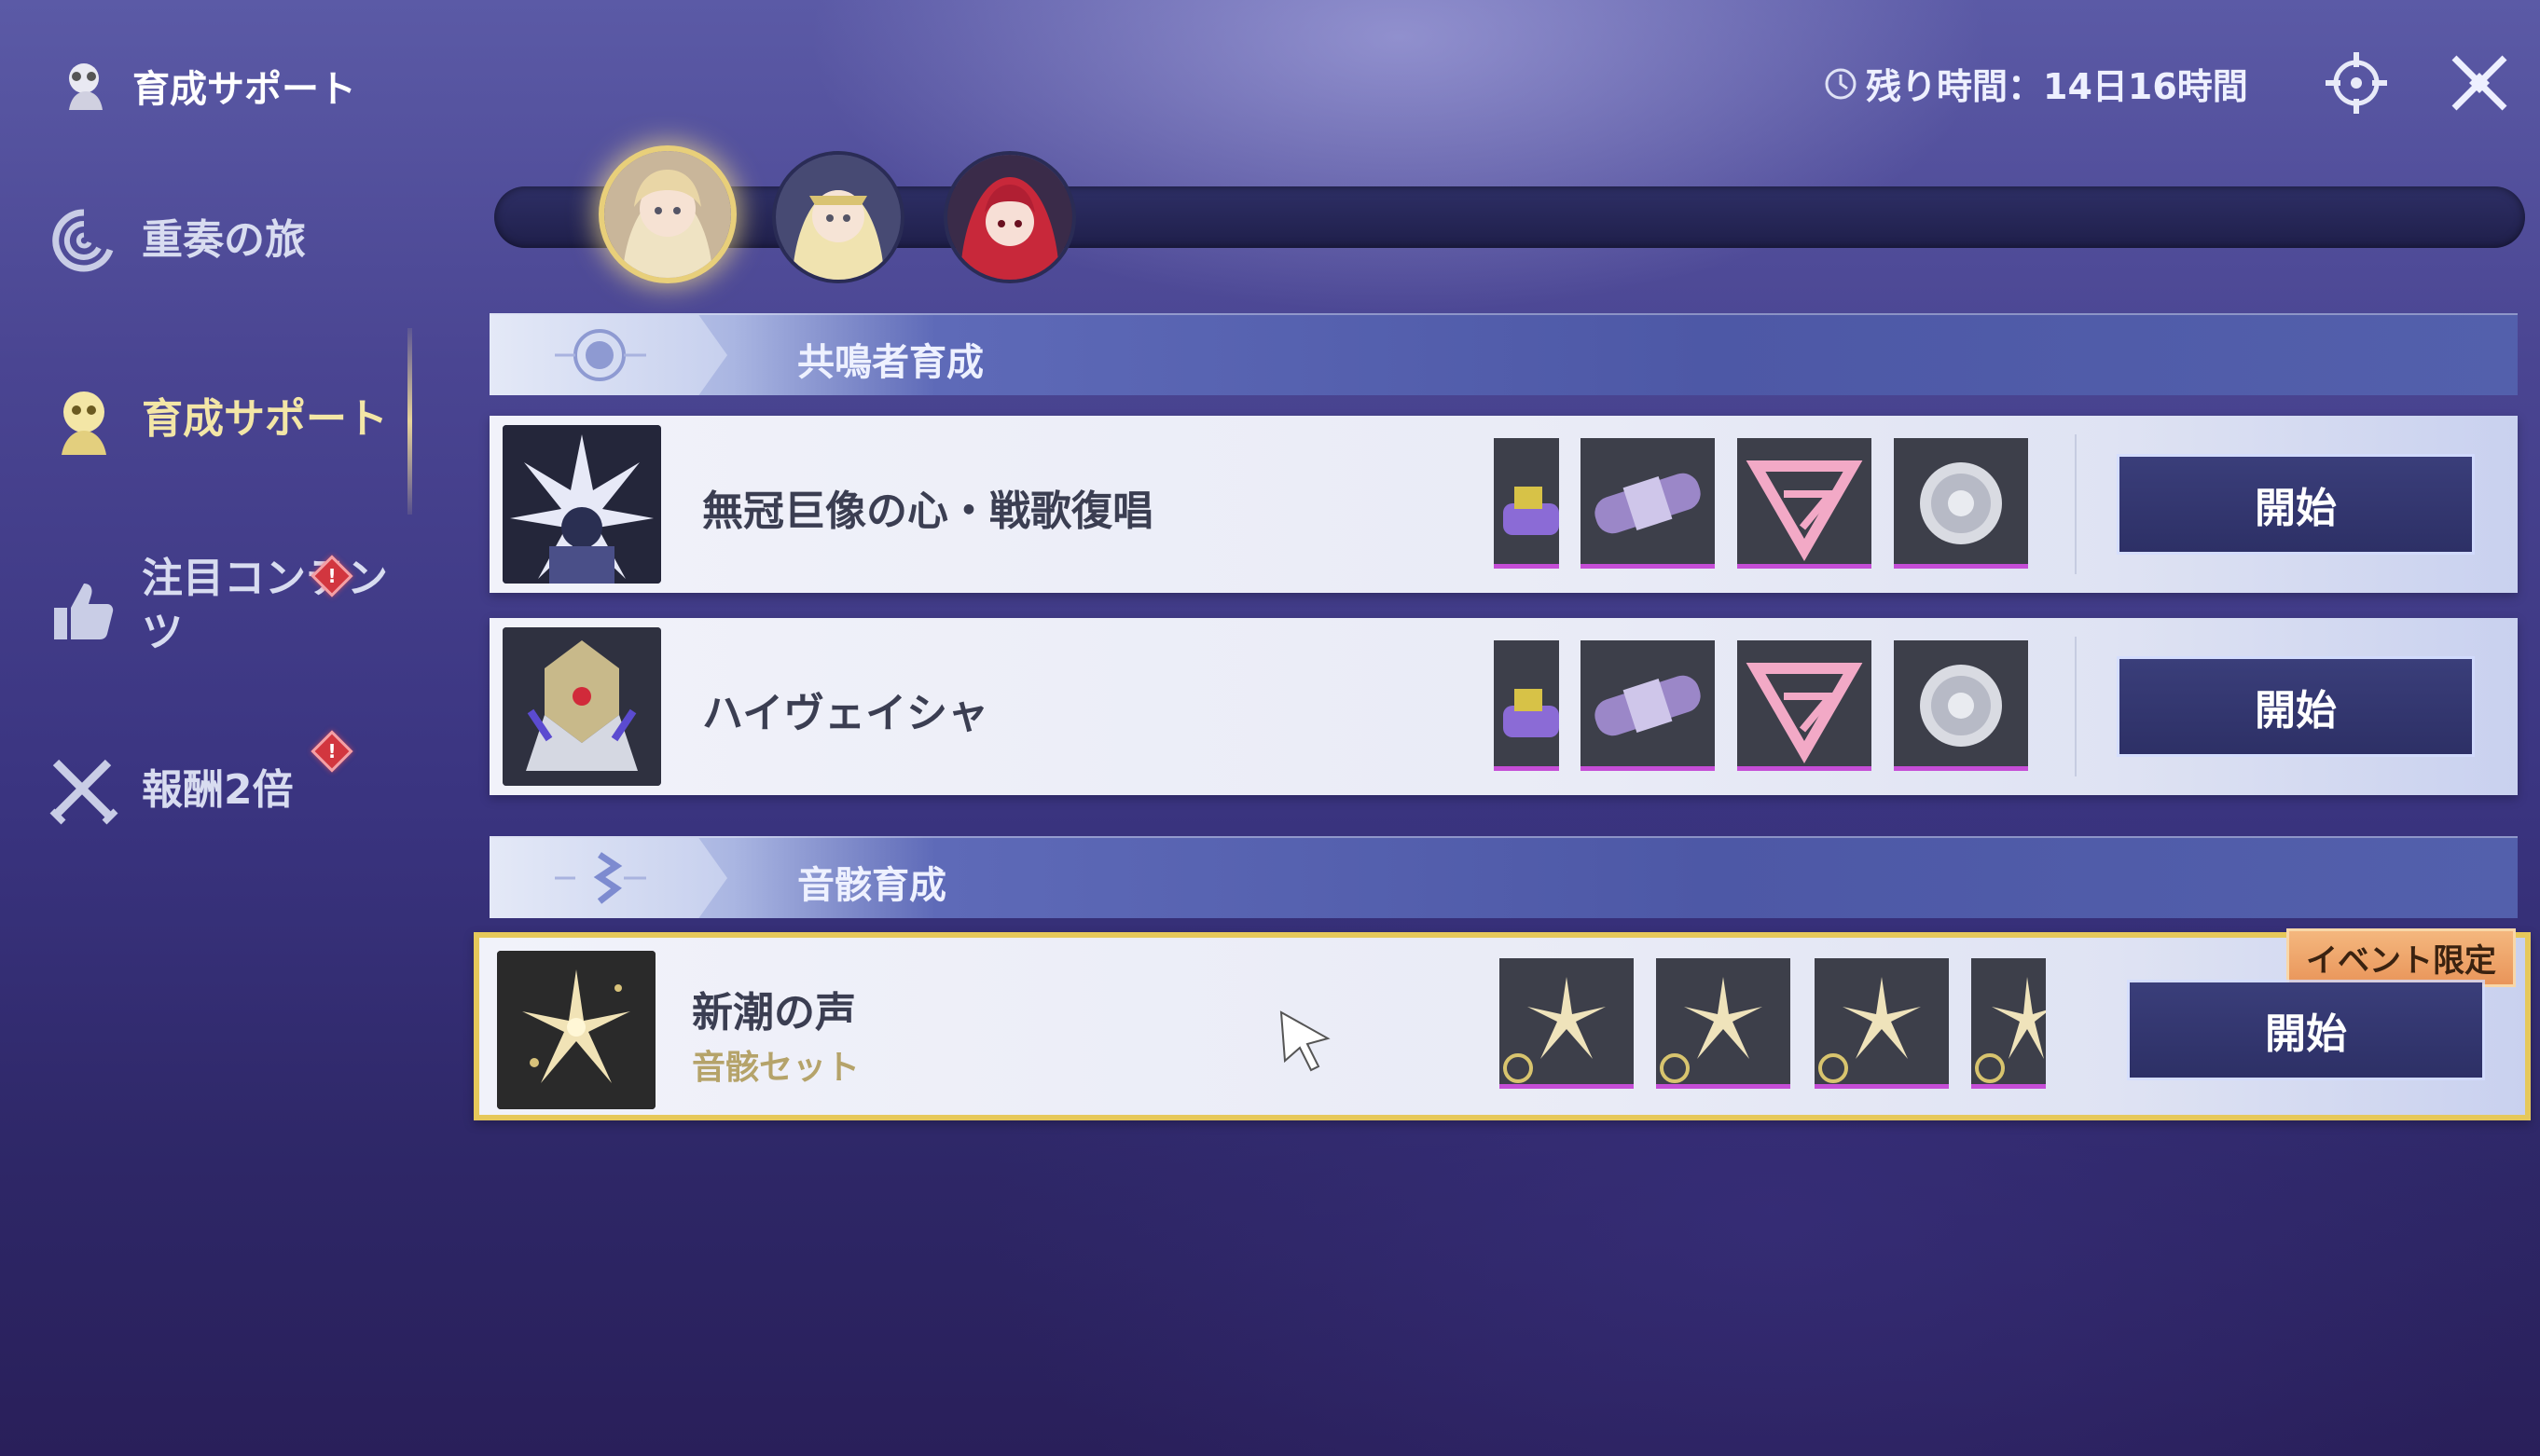 The height and width of the screenshot is (1456, 2540). I want to click on close-icon, so click(2479, 83).